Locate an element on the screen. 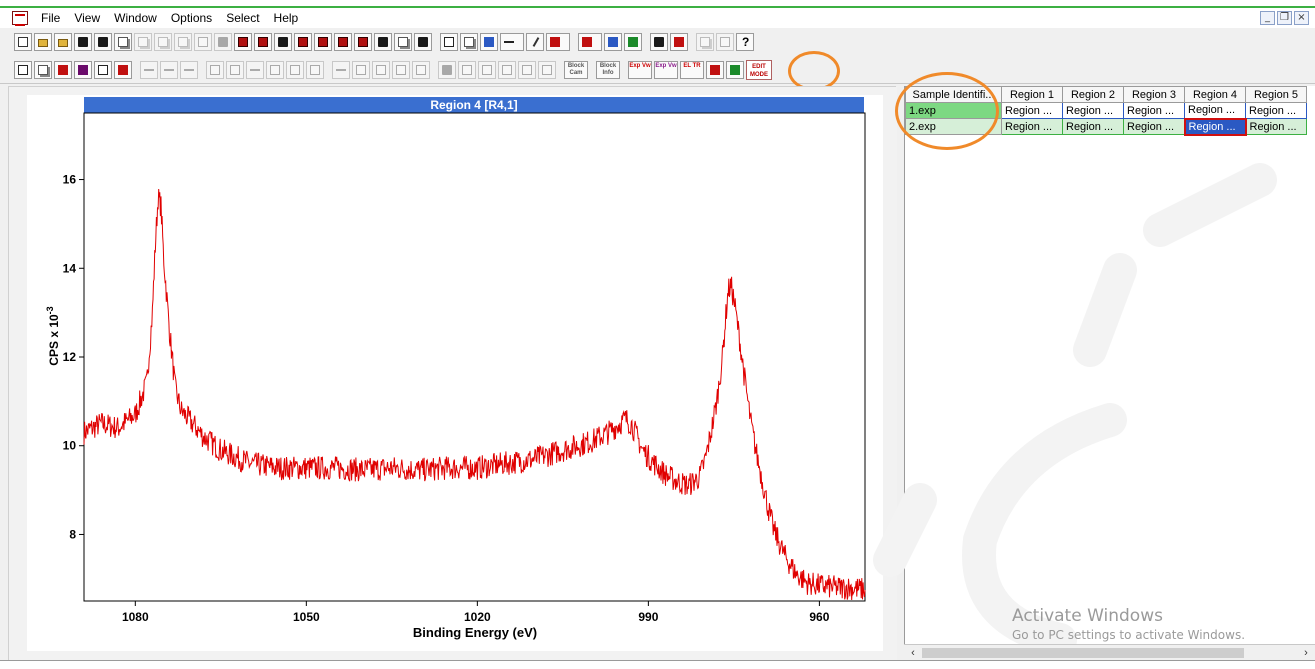 The width and height of the screenshot is (1315, 669). x-tick-label: 960 is located at coordinates (819, 617).